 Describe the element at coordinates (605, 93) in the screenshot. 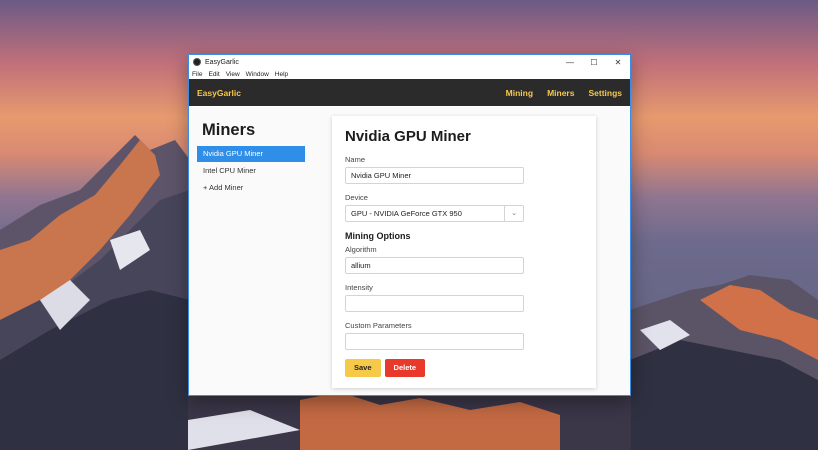

I see `nav-settings: Settings` at that location.